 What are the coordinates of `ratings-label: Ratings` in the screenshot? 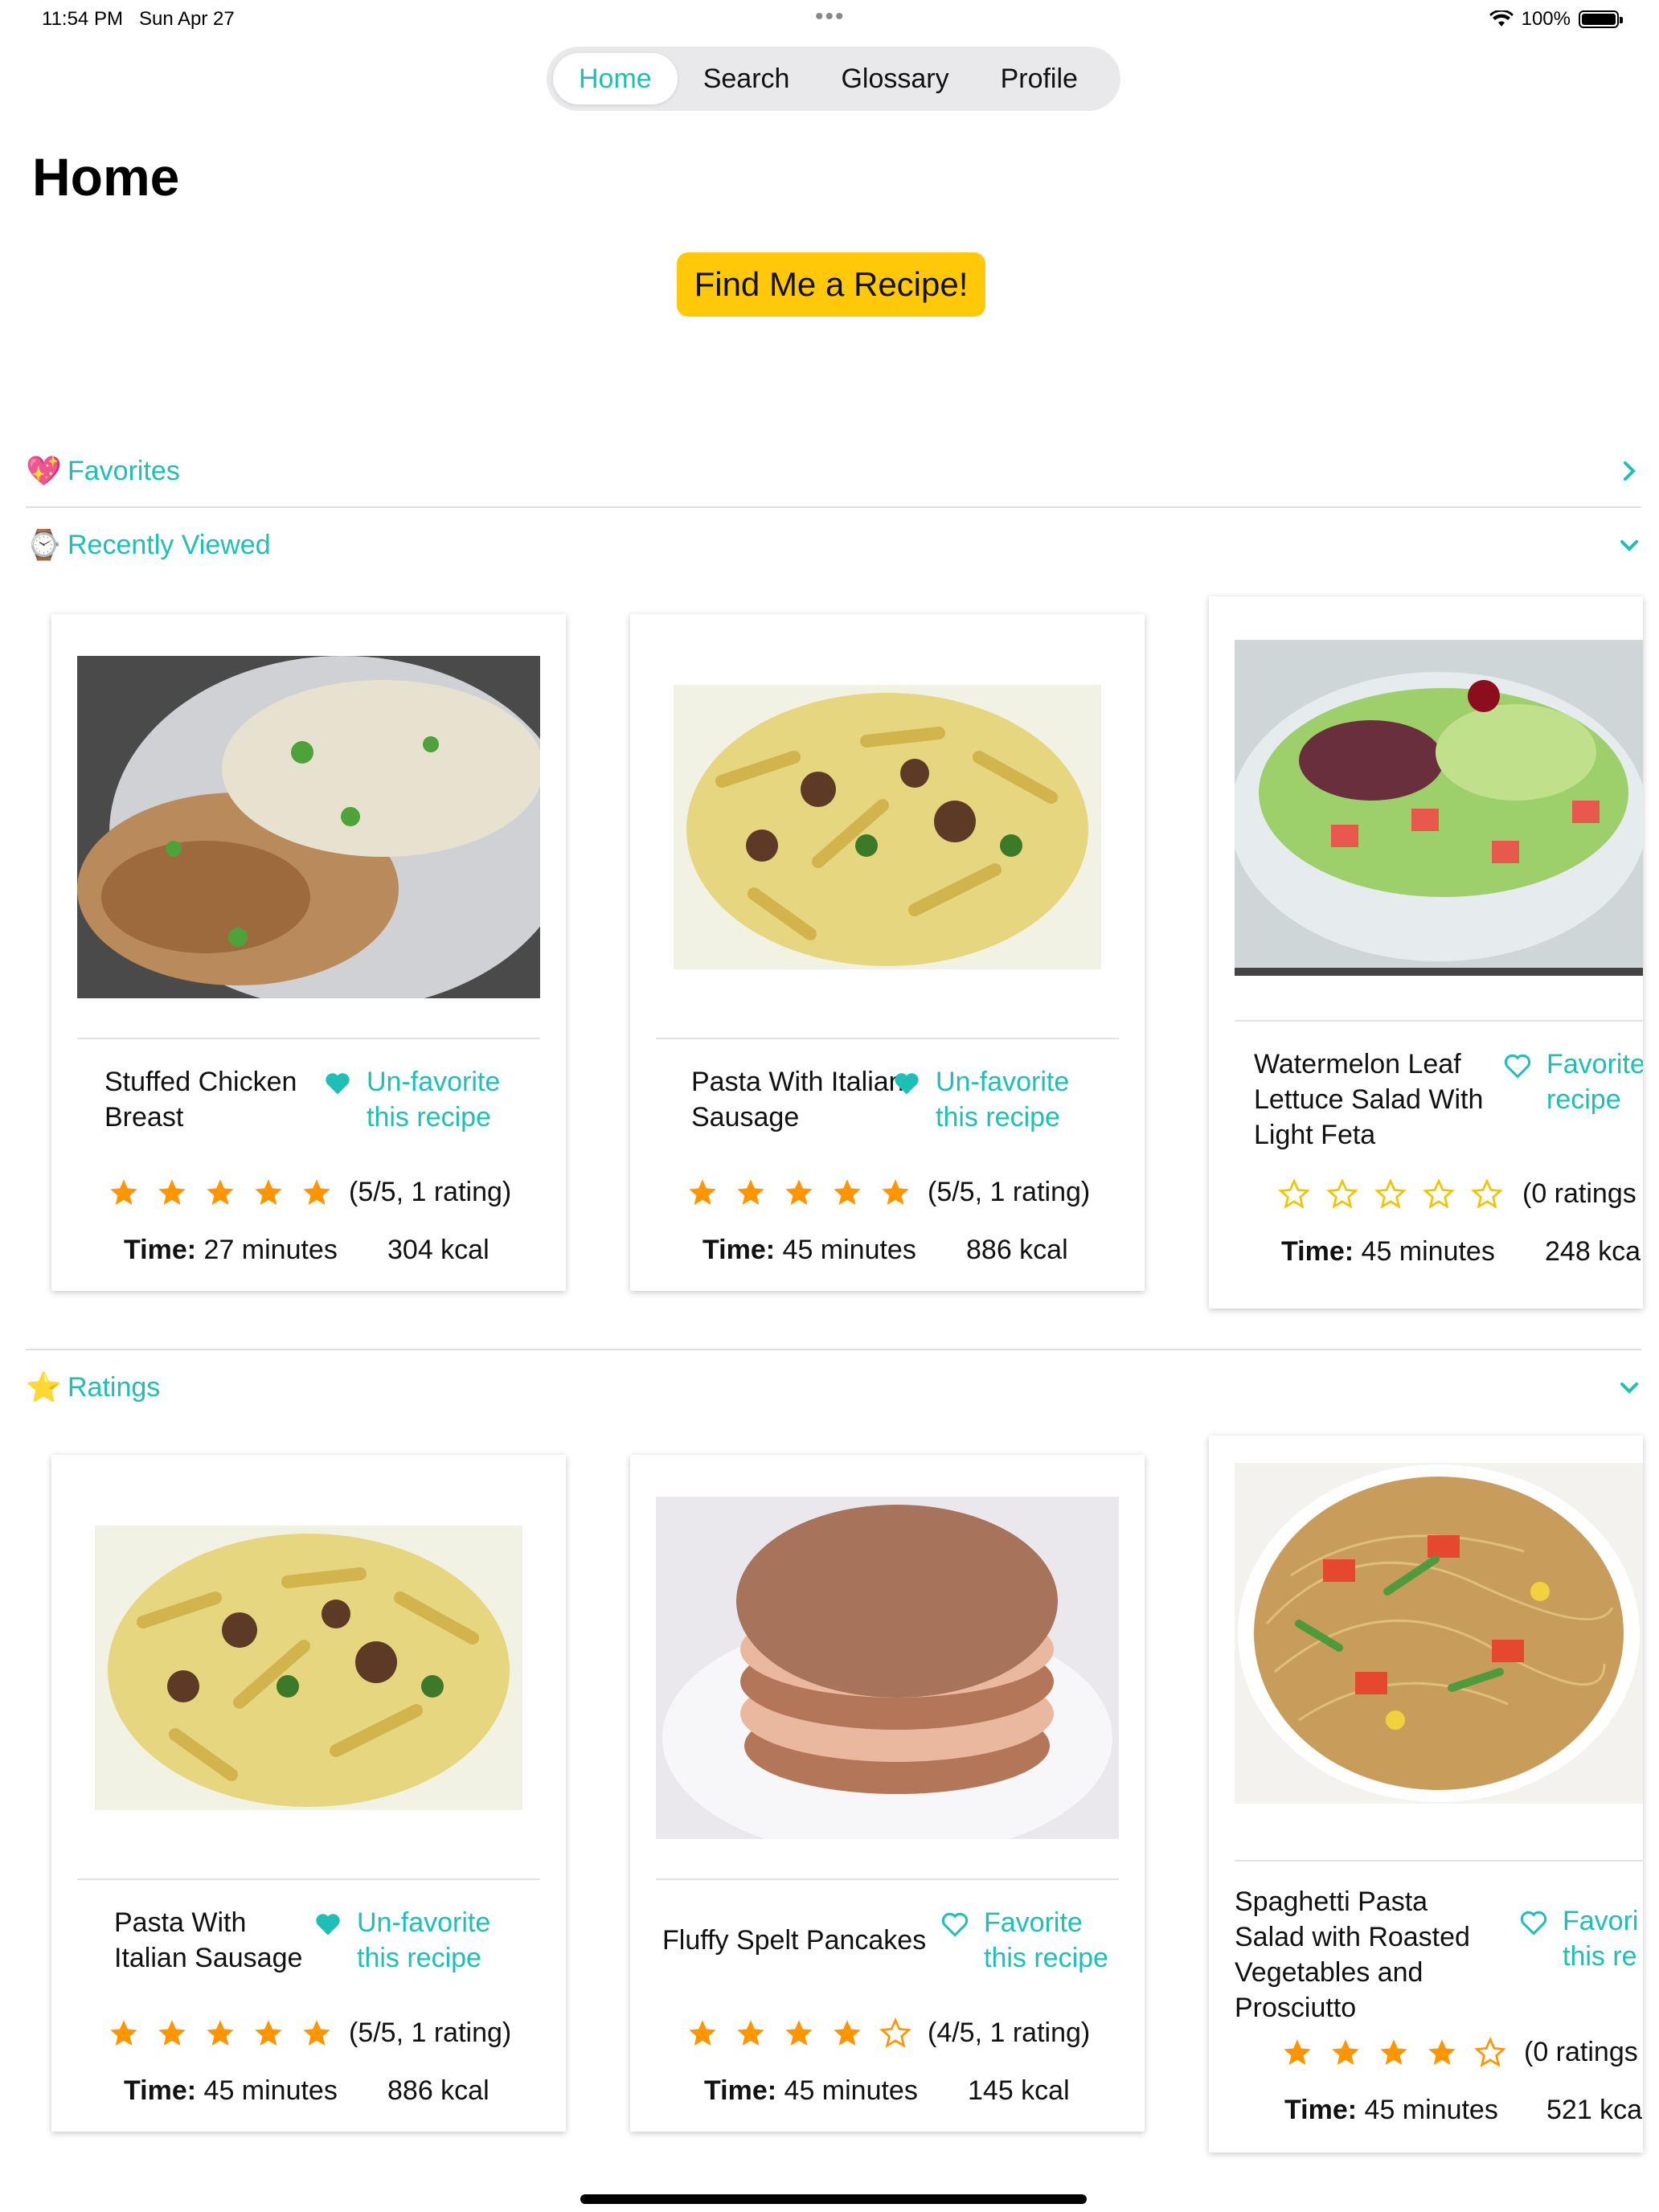 It's located at (114, 1387).